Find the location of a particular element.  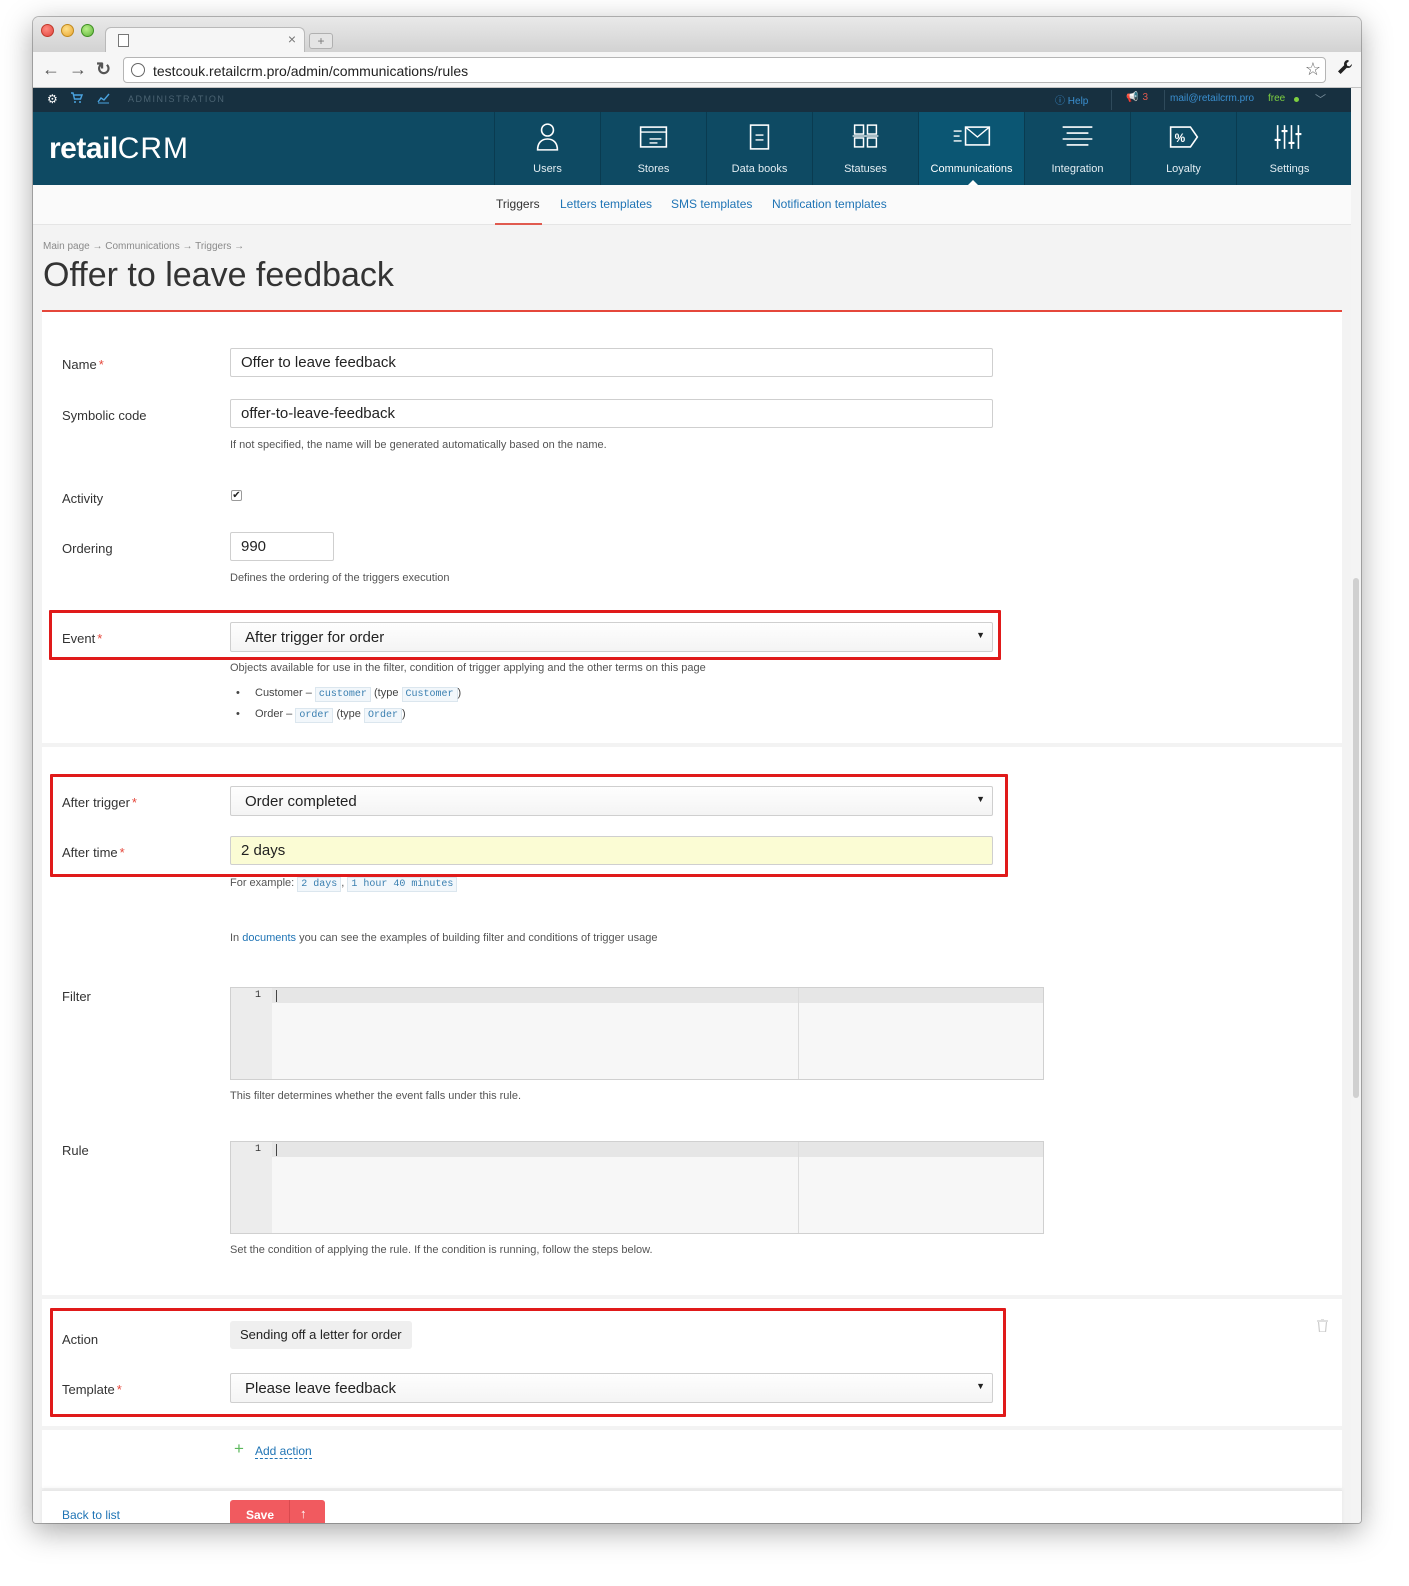

tab-close-icon: × is located at coordinates (292, 39).